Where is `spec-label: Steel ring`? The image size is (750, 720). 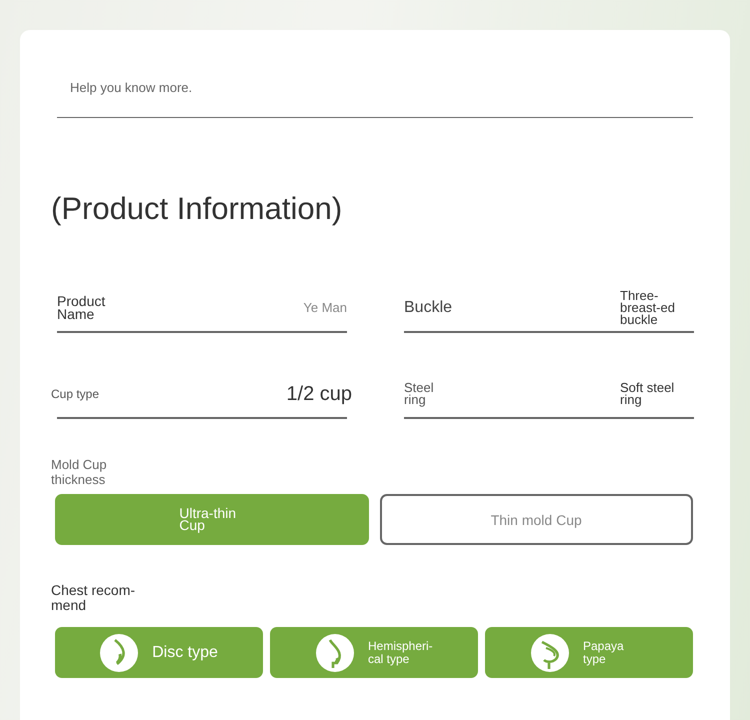 spec-label: Steel ring is located at coordinates (419, 394).